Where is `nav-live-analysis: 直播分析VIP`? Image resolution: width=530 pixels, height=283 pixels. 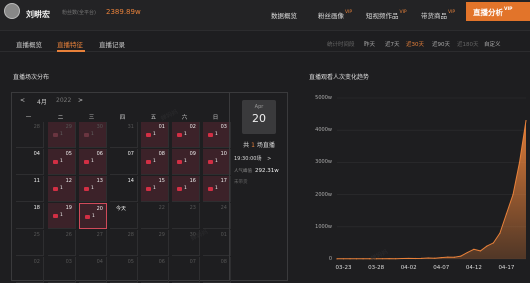
nav-live-analysis: 直播分析VIP is located at coordinates (498, 11).